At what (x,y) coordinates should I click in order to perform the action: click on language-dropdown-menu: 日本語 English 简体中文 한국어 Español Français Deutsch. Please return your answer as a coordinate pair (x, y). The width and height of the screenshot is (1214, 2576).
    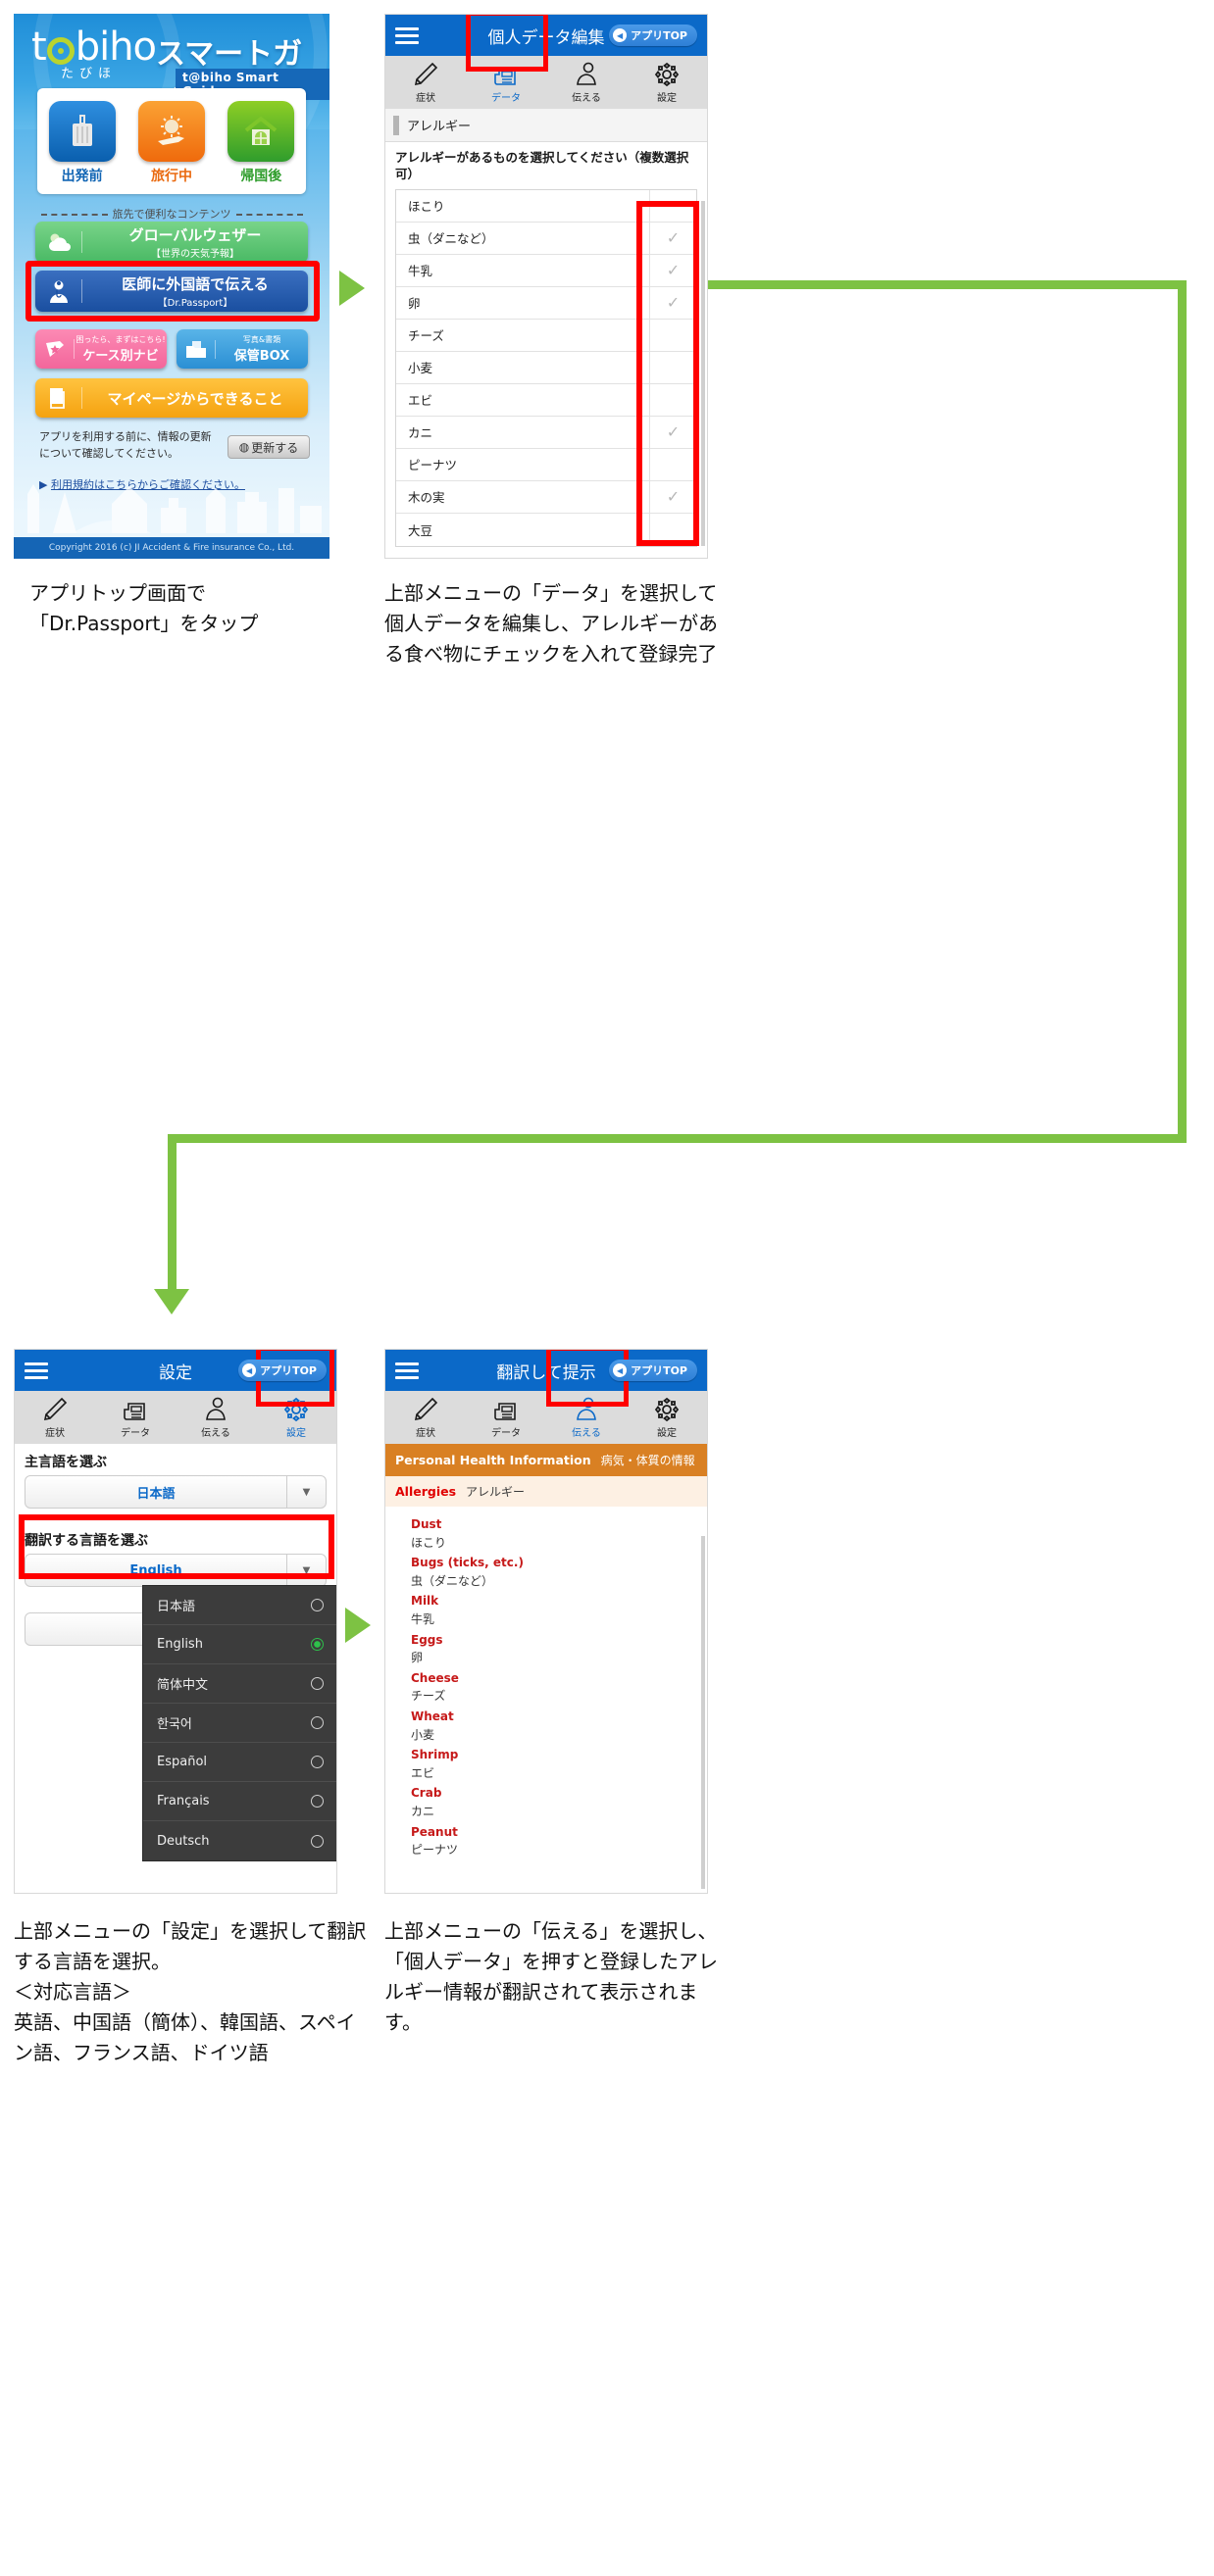
    Looking at the image, I should click on (239, 1723).